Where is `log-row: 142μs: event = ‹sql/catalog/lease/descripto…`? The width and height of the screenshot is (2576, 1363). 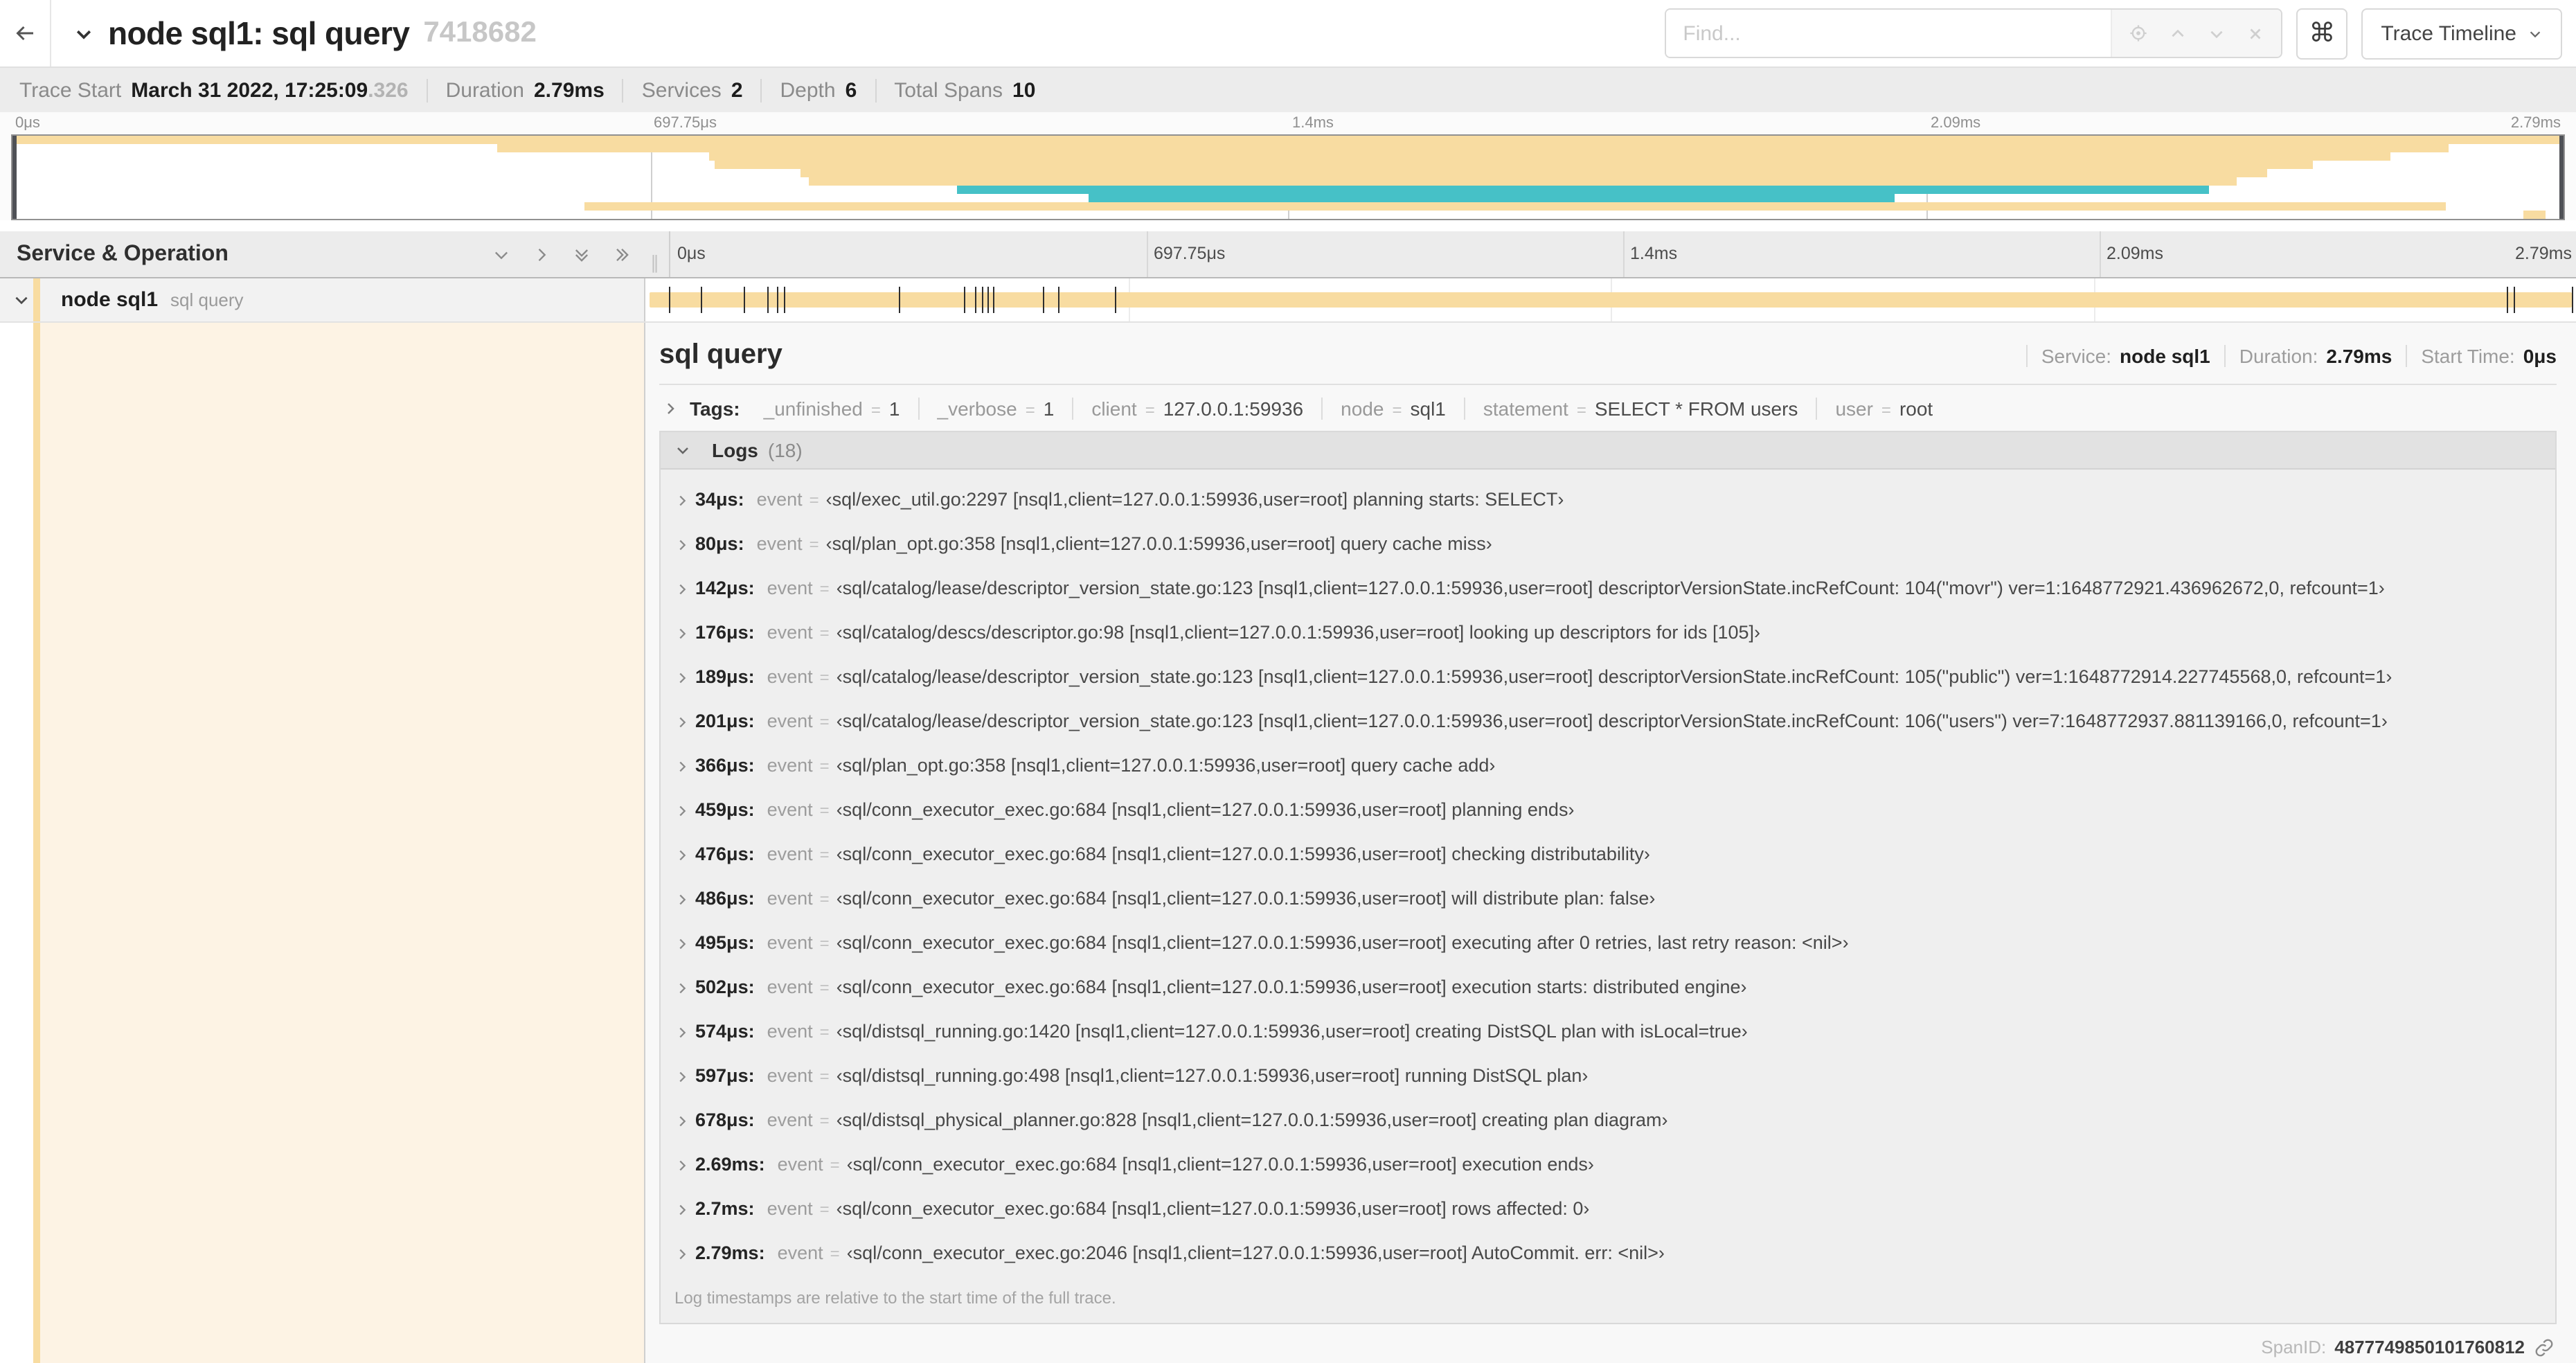
log-row: 142μs: event = ‹sql/catalog/lease/descripto… is located at coordinates (1608, 589).